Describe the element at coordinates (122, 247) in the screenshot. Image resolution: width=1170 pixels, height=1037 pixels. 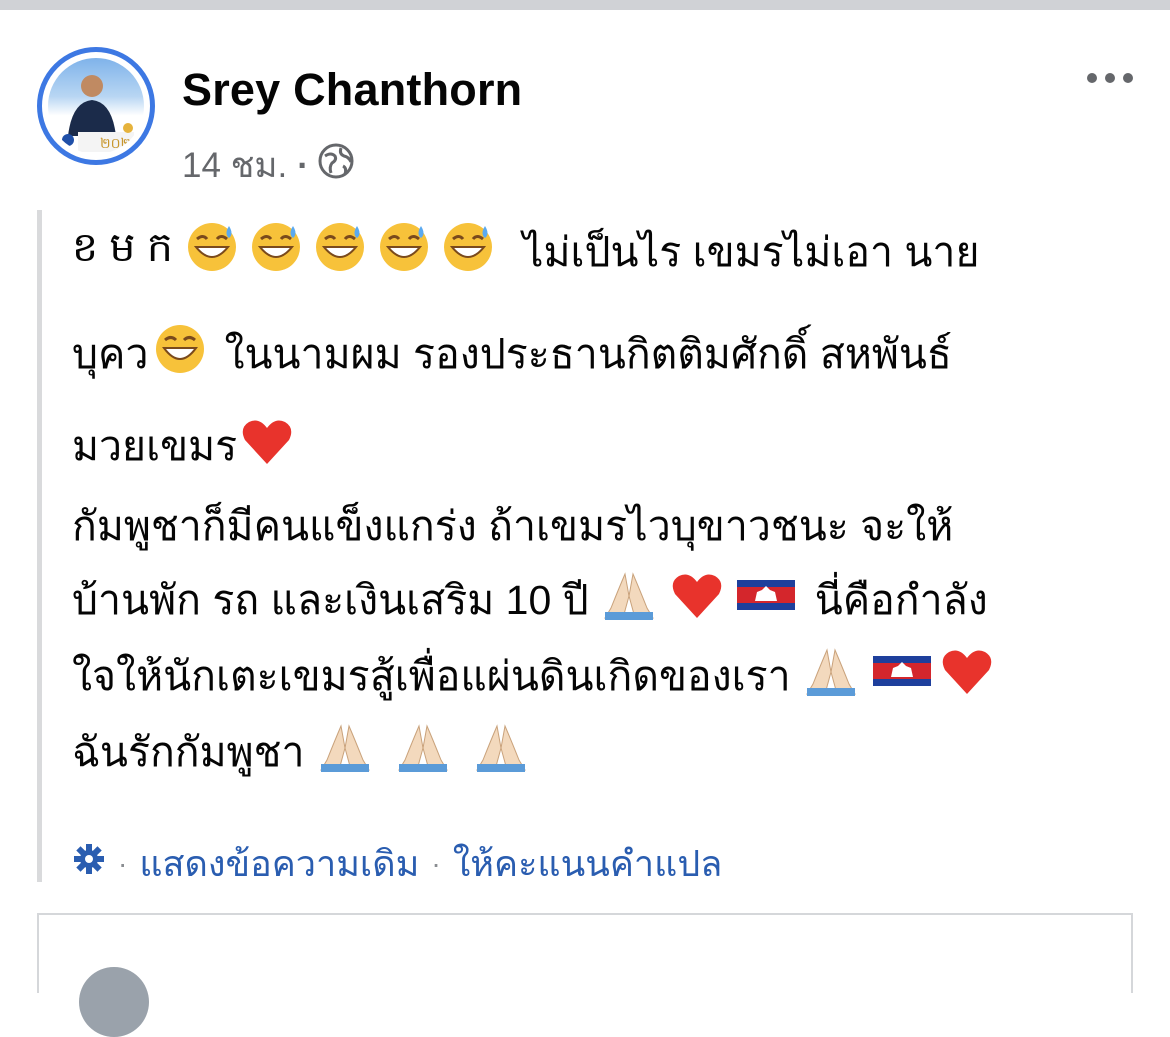
I see `line-text: ខ ម ក` at that location.